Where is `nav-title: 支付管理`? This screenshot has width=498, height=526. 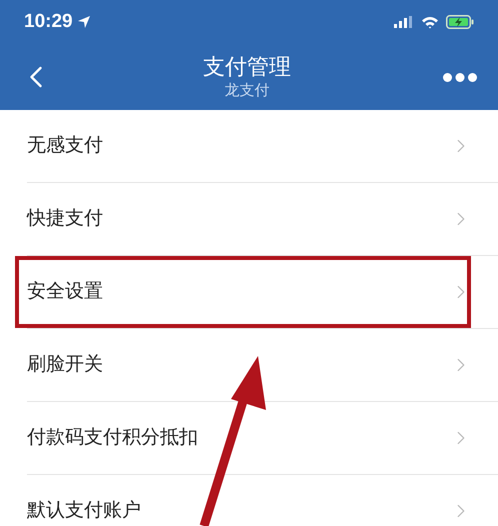 nav-title: 支付管理 is located at coordinates (247, 67).